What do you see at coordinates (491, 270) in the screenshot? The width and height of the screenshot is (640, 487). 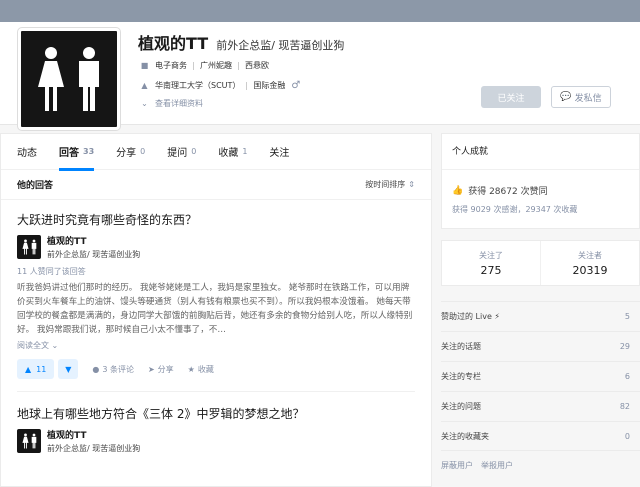 I see `following-count: 275` at bounding box center [491, 270].